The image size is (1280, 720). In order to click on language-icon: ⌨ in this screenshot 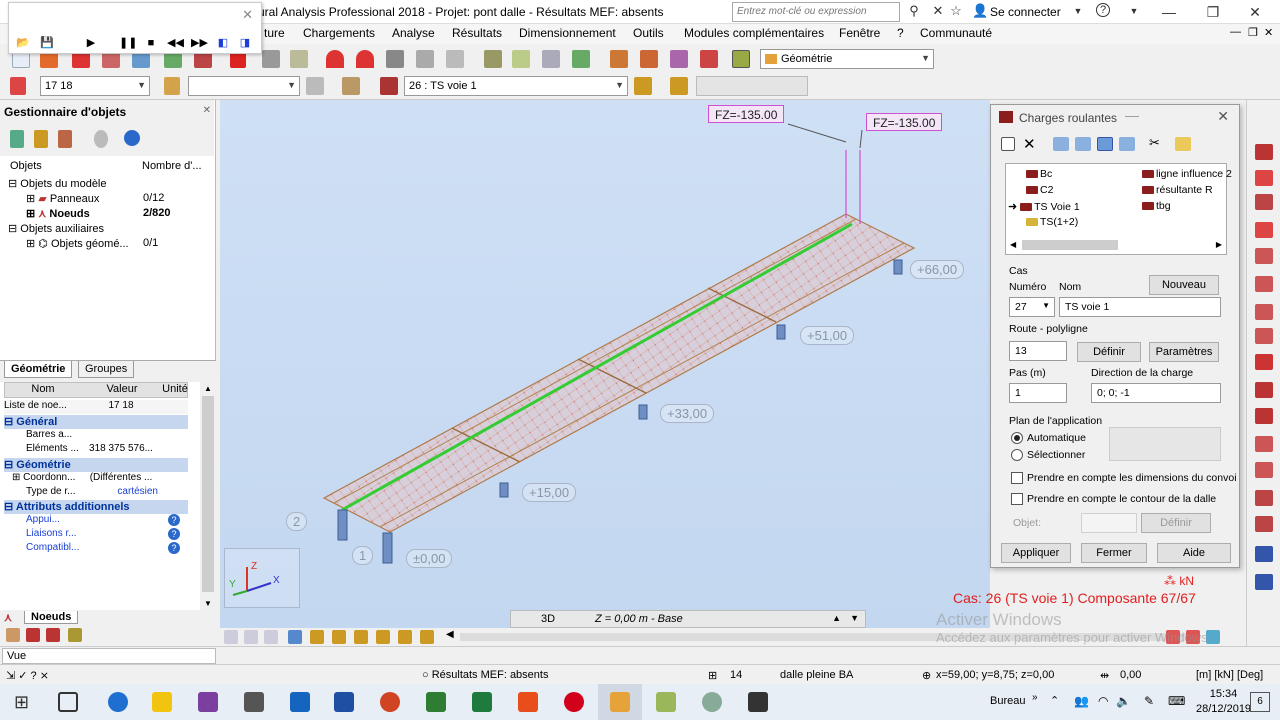, I will do `click(1176, 701)`.